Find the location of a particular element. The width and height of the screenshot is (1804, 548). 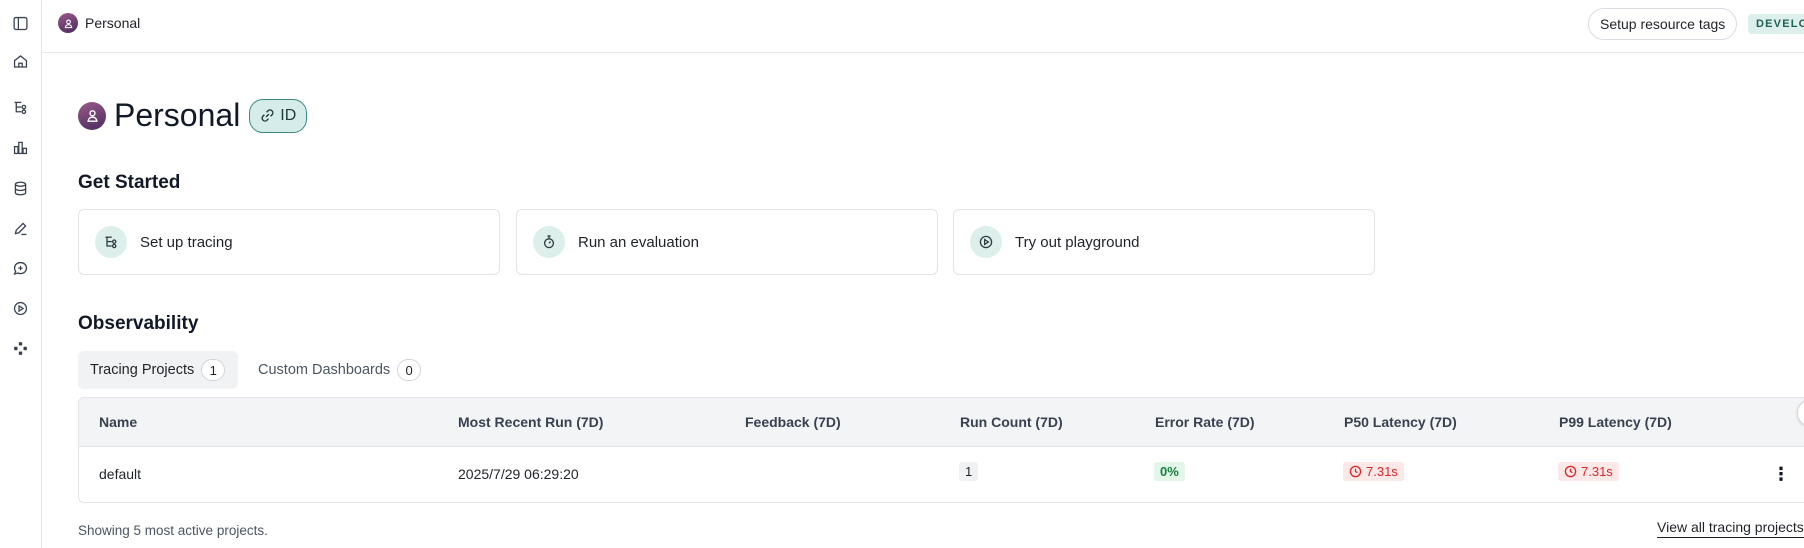

projects-footer-note: Showing 5 most active projects. is located at coordinates (173, 530).